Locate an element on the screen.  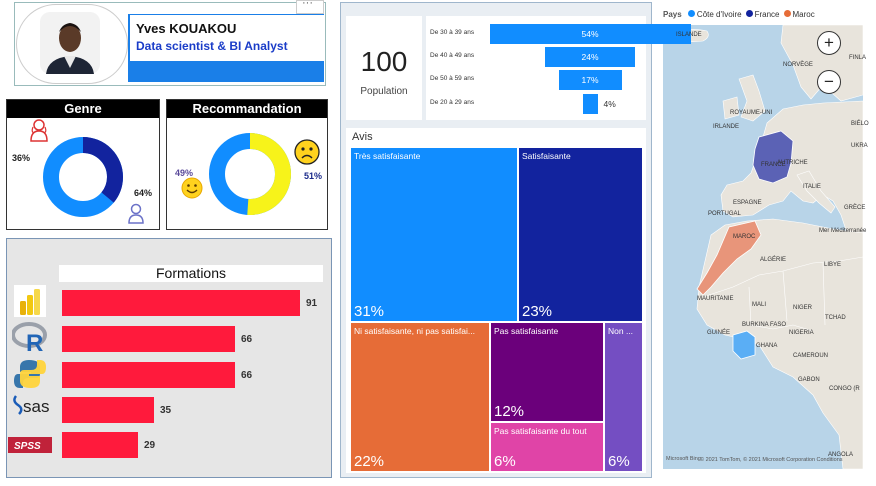
treemap-label: Pas satisfaisante is located at coordinates (526, 331).